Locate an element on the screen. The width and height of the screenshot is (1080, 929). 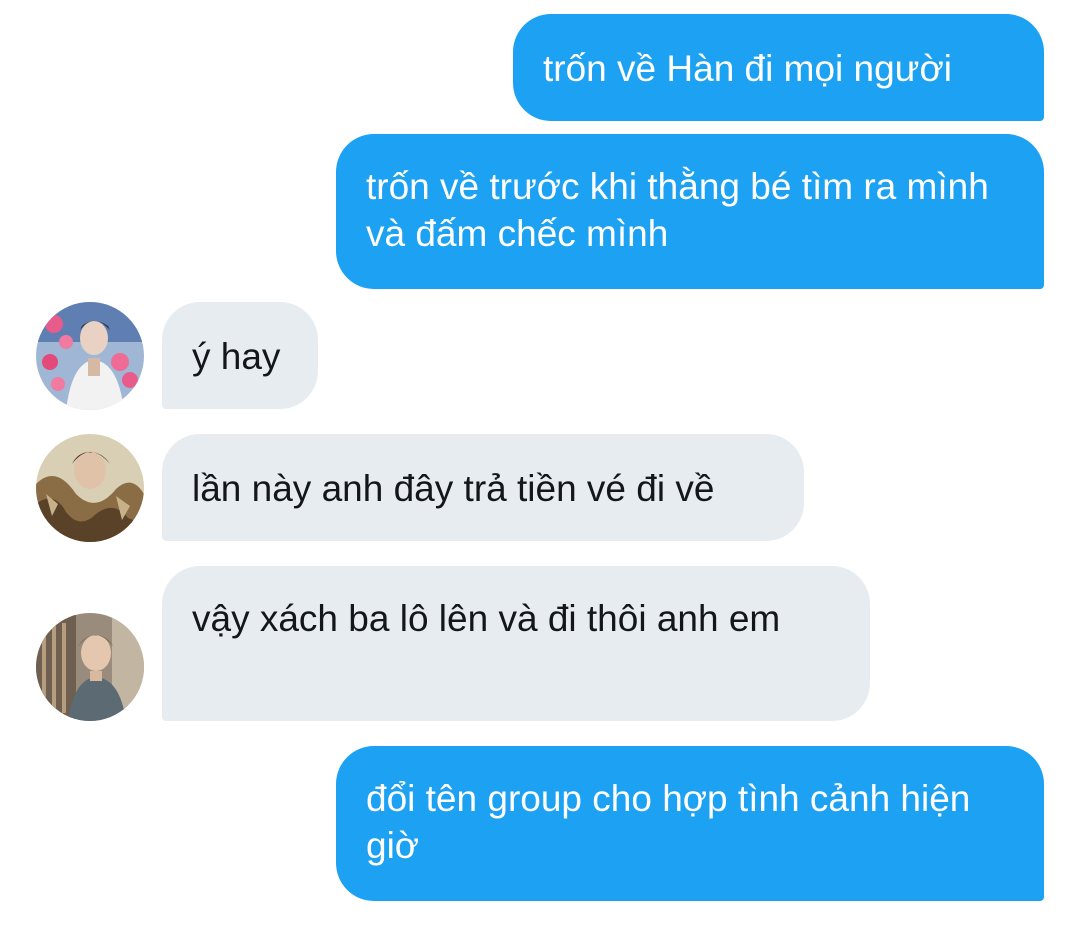
message-text: vậy xách ba lô lên và đi thôi anh em is located at coordinates (486, 618).